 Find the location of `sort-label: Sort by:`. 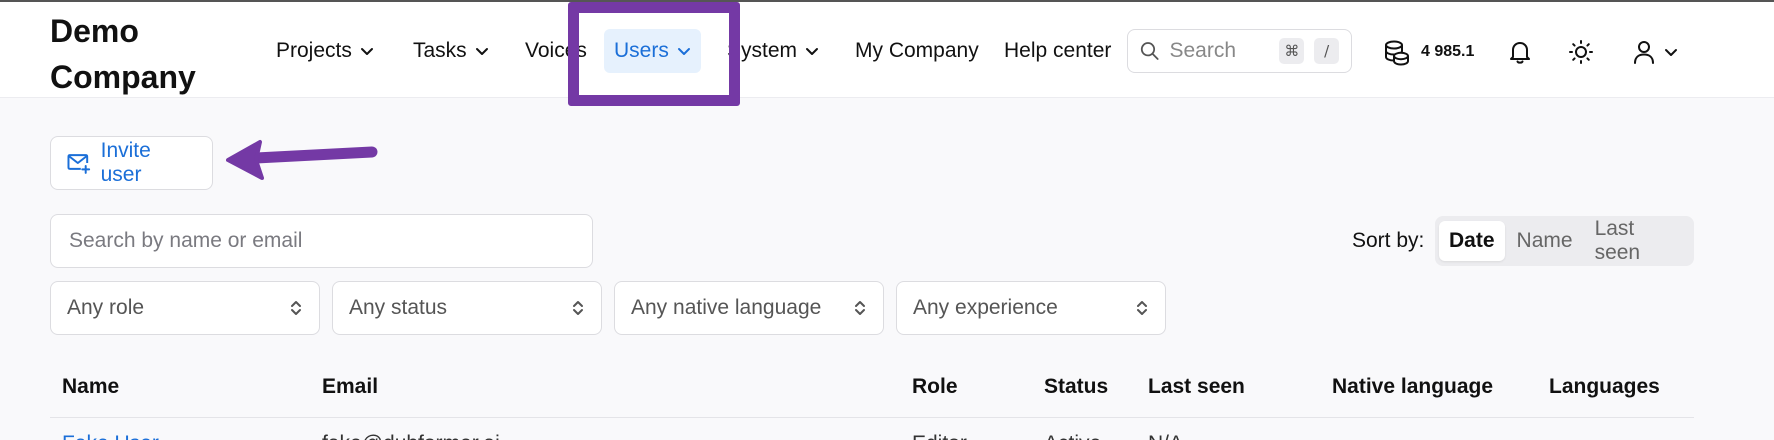

sort-label: Sort by: is located at coordinates (1388, 240).